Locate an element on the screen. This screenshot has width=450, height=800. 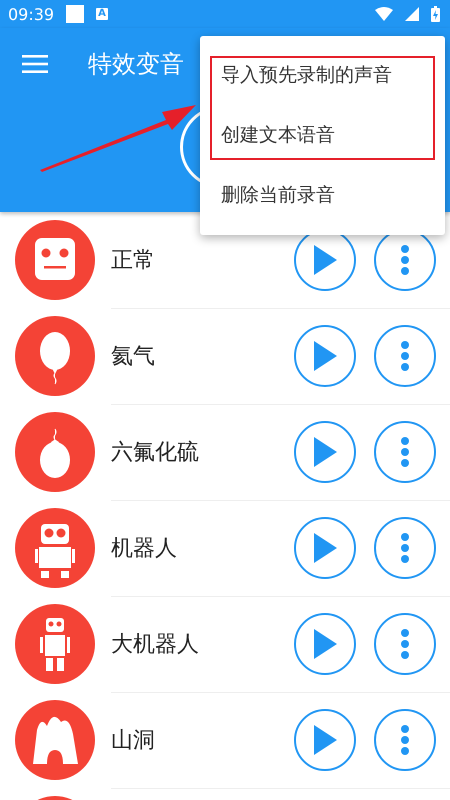
effect-name: 正常 is located at coordinates (133, 260).